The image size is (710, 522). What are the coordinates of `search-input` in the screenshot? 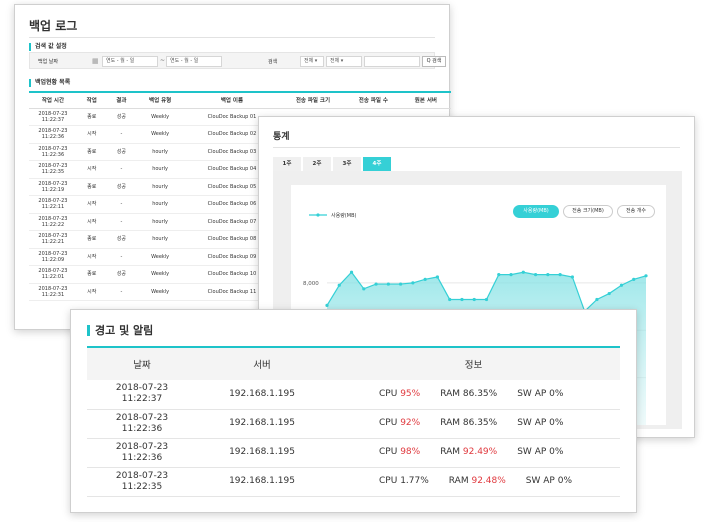 It's located at (392, 61).